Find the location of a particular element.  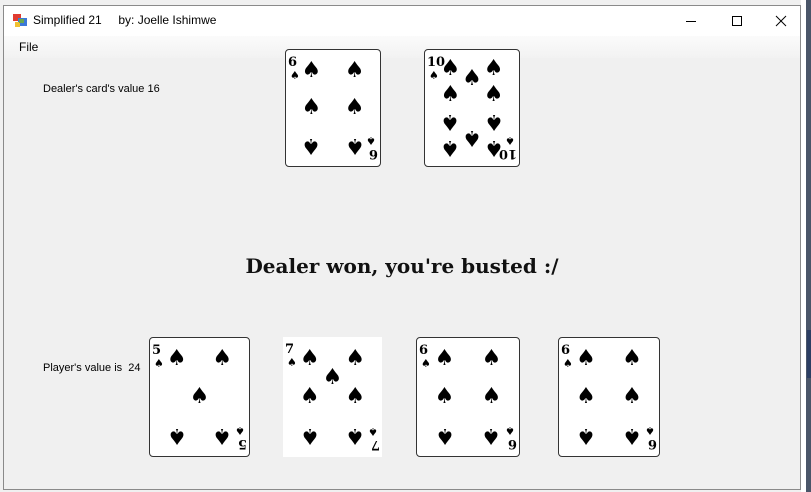

maximize-icon is located at coordinates (737, 21).